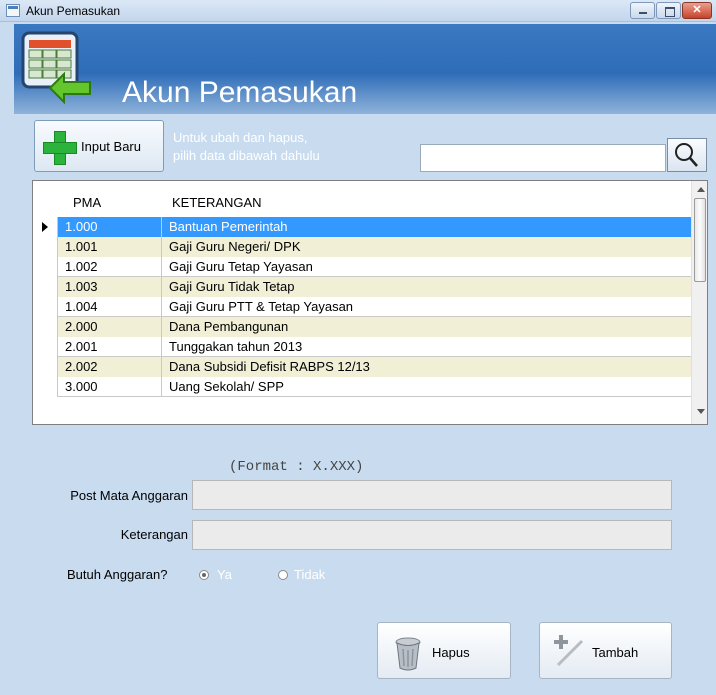 The image size is (716, 695). Describe the element at coordinates (426, 267) in the screenshot. I see `cell-keterangan: Gaji Guru Tetap Yayasan` at that location.